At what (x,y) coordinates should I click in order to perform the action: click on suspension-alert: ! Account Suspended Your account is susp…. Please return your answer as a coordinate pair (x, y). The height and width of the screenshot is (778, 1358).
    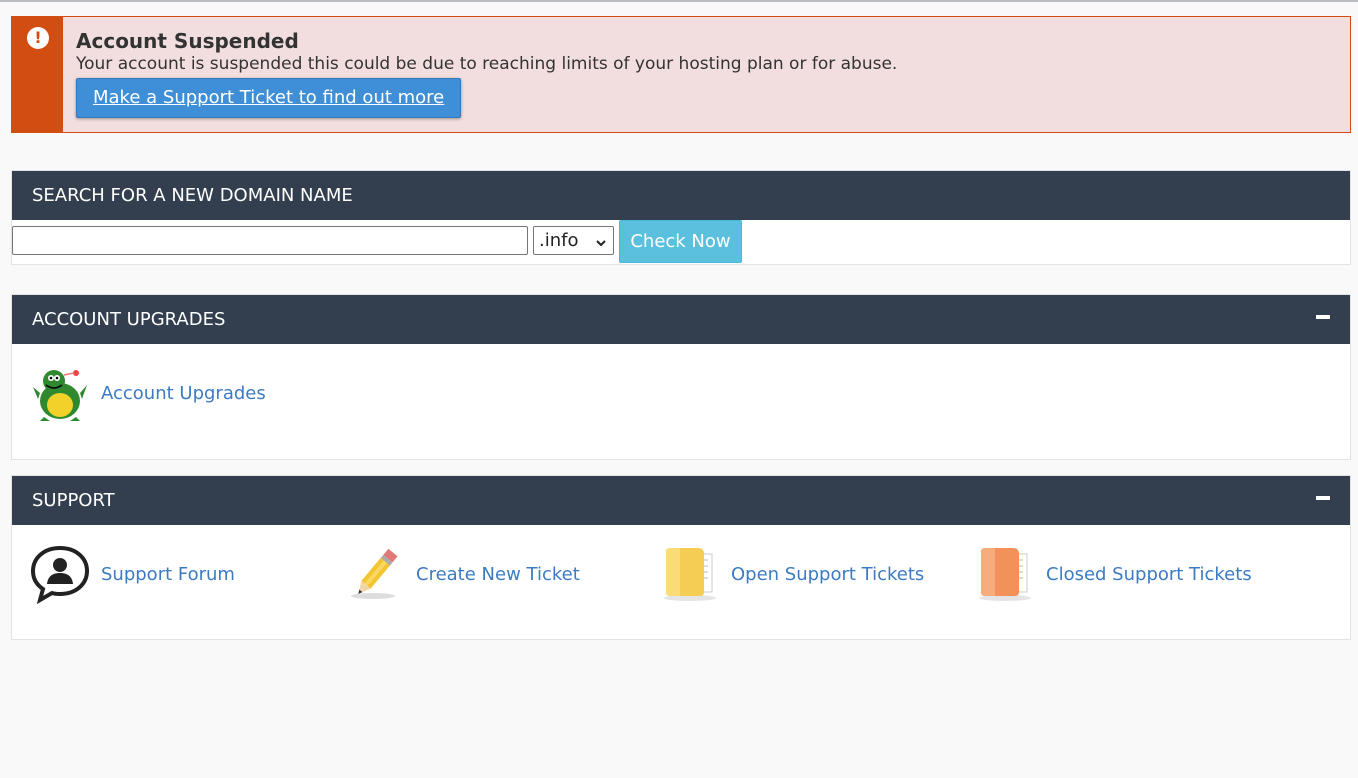
    Looking at the image, I should click on (681, 74).